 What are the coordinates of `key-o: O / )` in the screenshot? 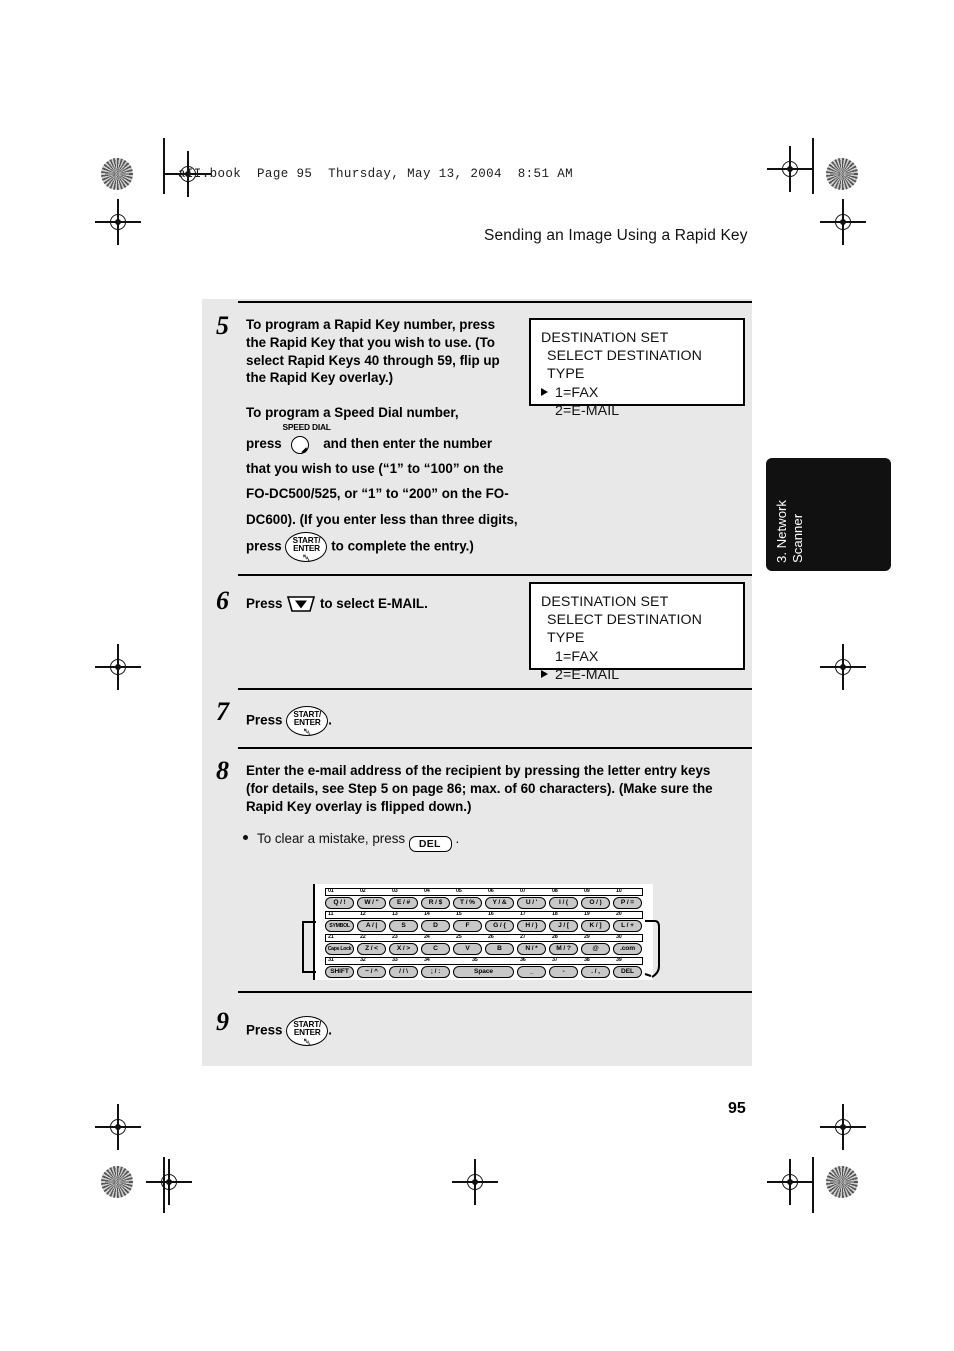 It's located at (595, 903).